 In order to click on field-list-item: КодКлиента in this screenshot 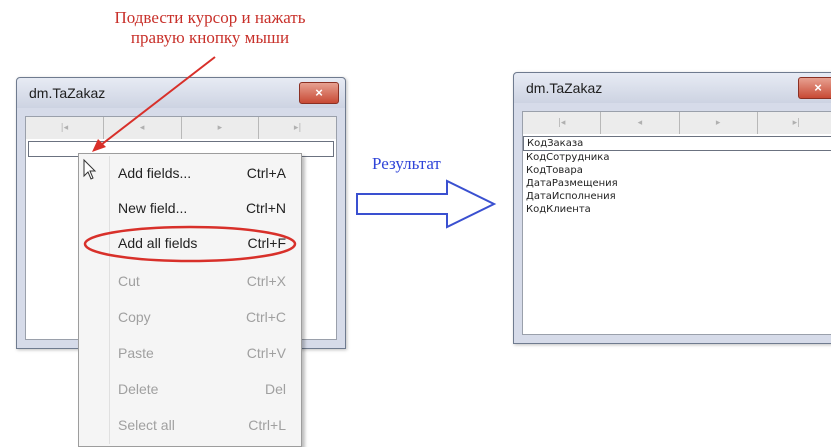, I will do `click(677, 209)`.